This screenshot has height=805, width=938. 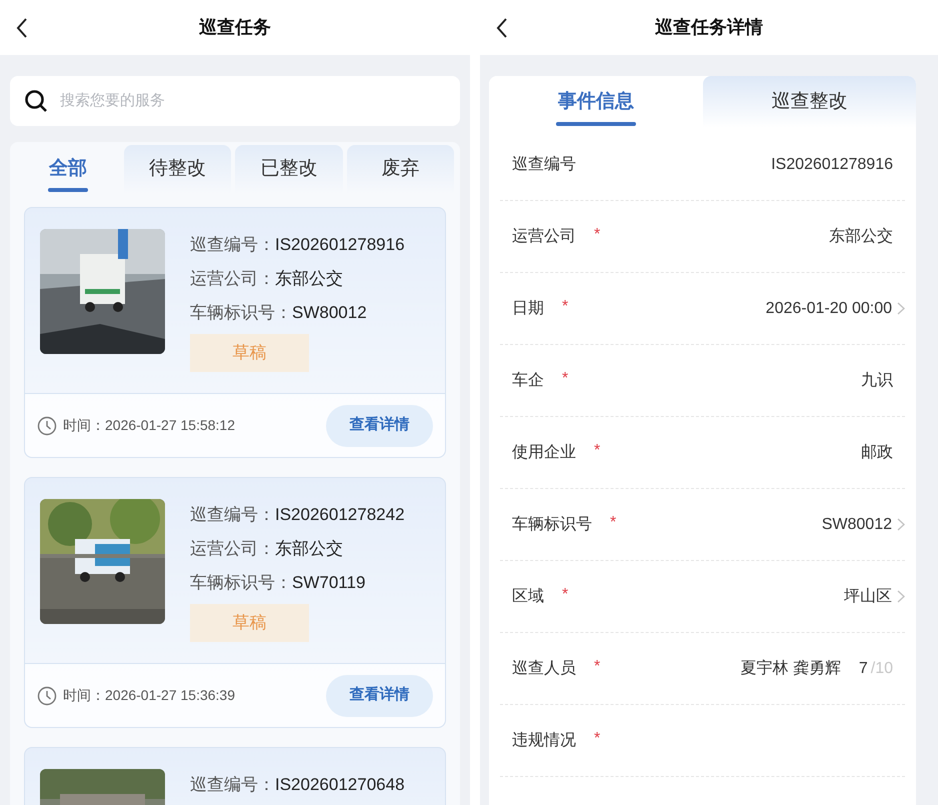 I want to click on field-value: 夏宇林 龚勇辉, so click(x=790, y=668).